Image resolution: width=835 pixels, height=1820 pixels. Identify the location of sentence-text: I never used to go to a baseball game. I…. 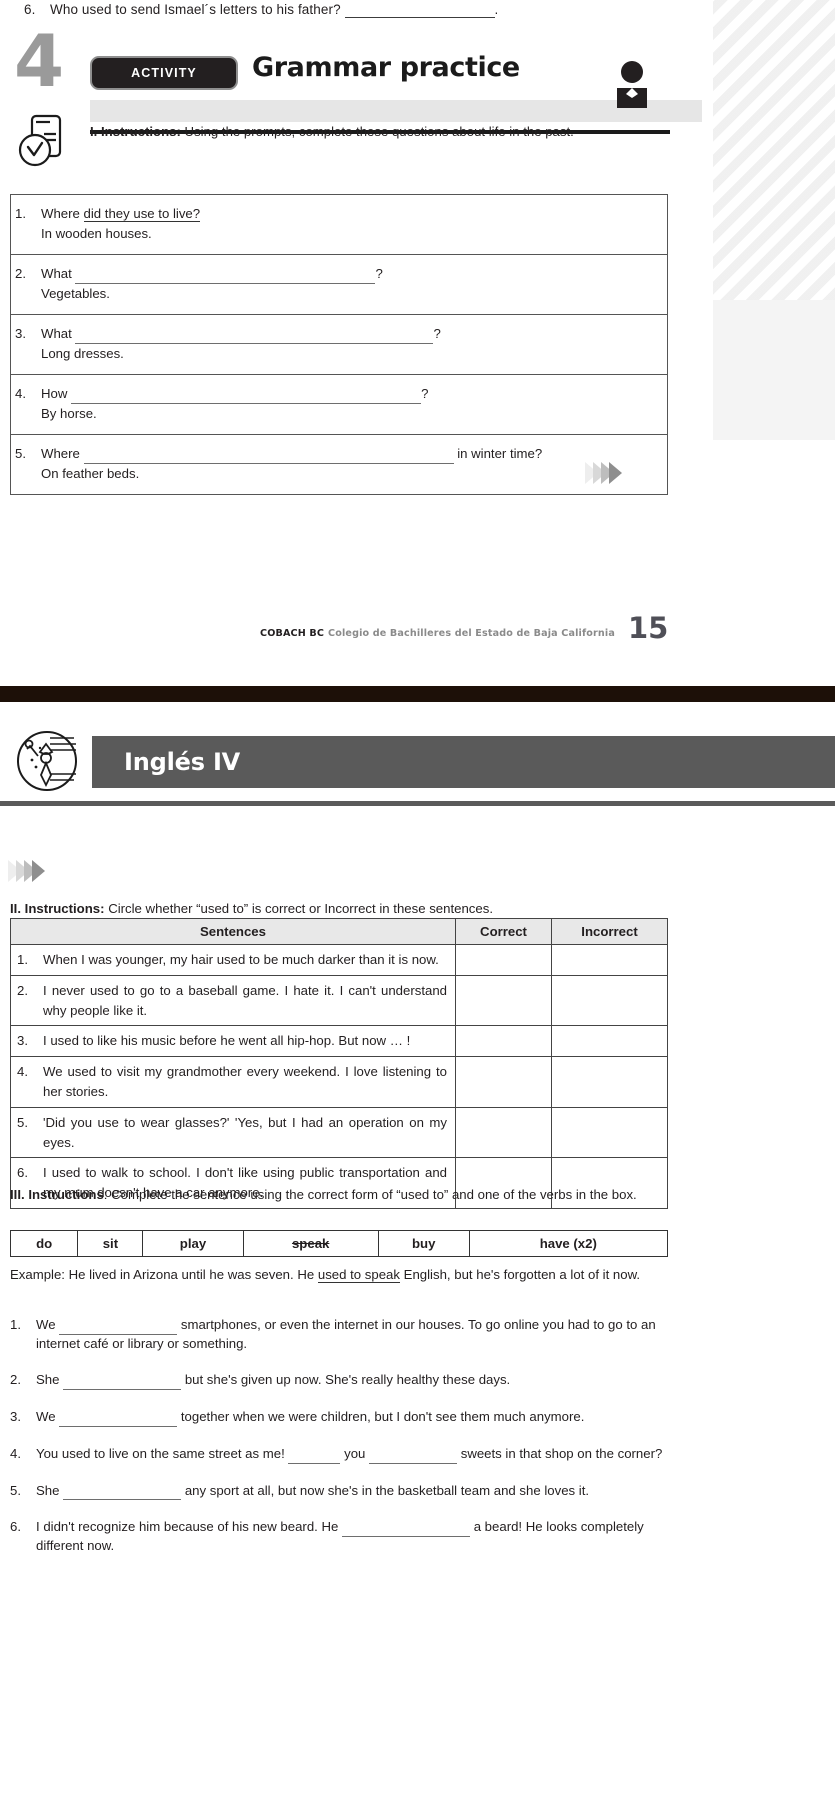
(245, 1000).